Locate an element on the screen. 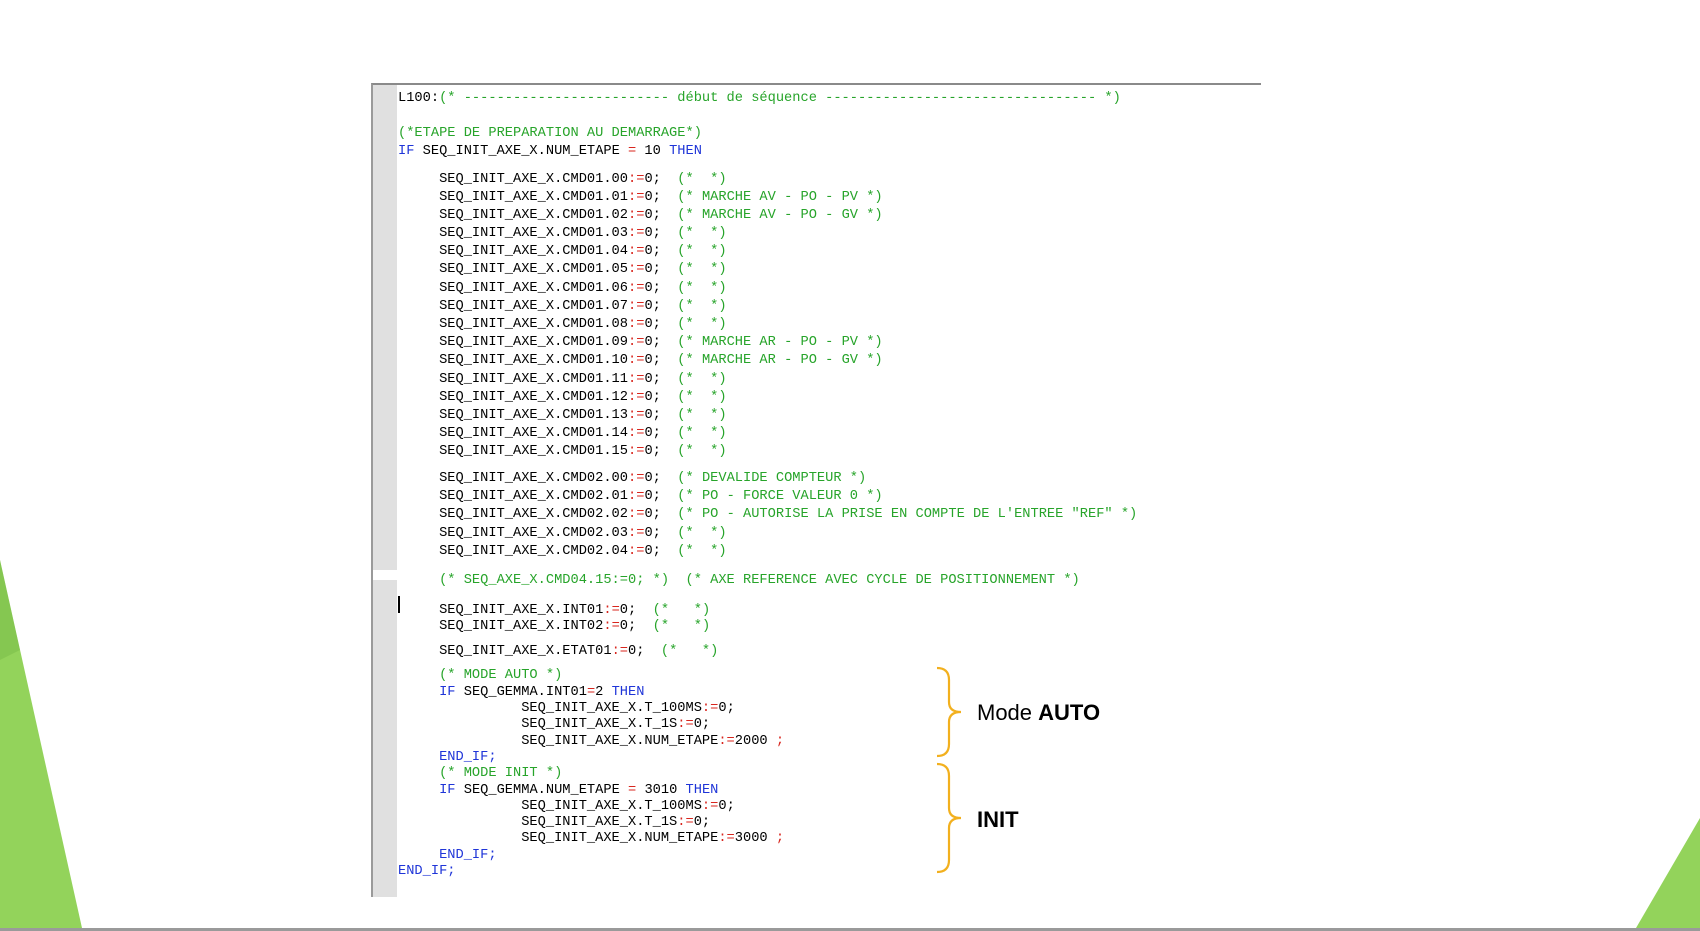 Image resolution: width=1700 pixels, height=931 pixels. code-line: SEQ_INIT_AXE_X.CMD01.12:=0; (* *) is located at coordinates (562, 397).